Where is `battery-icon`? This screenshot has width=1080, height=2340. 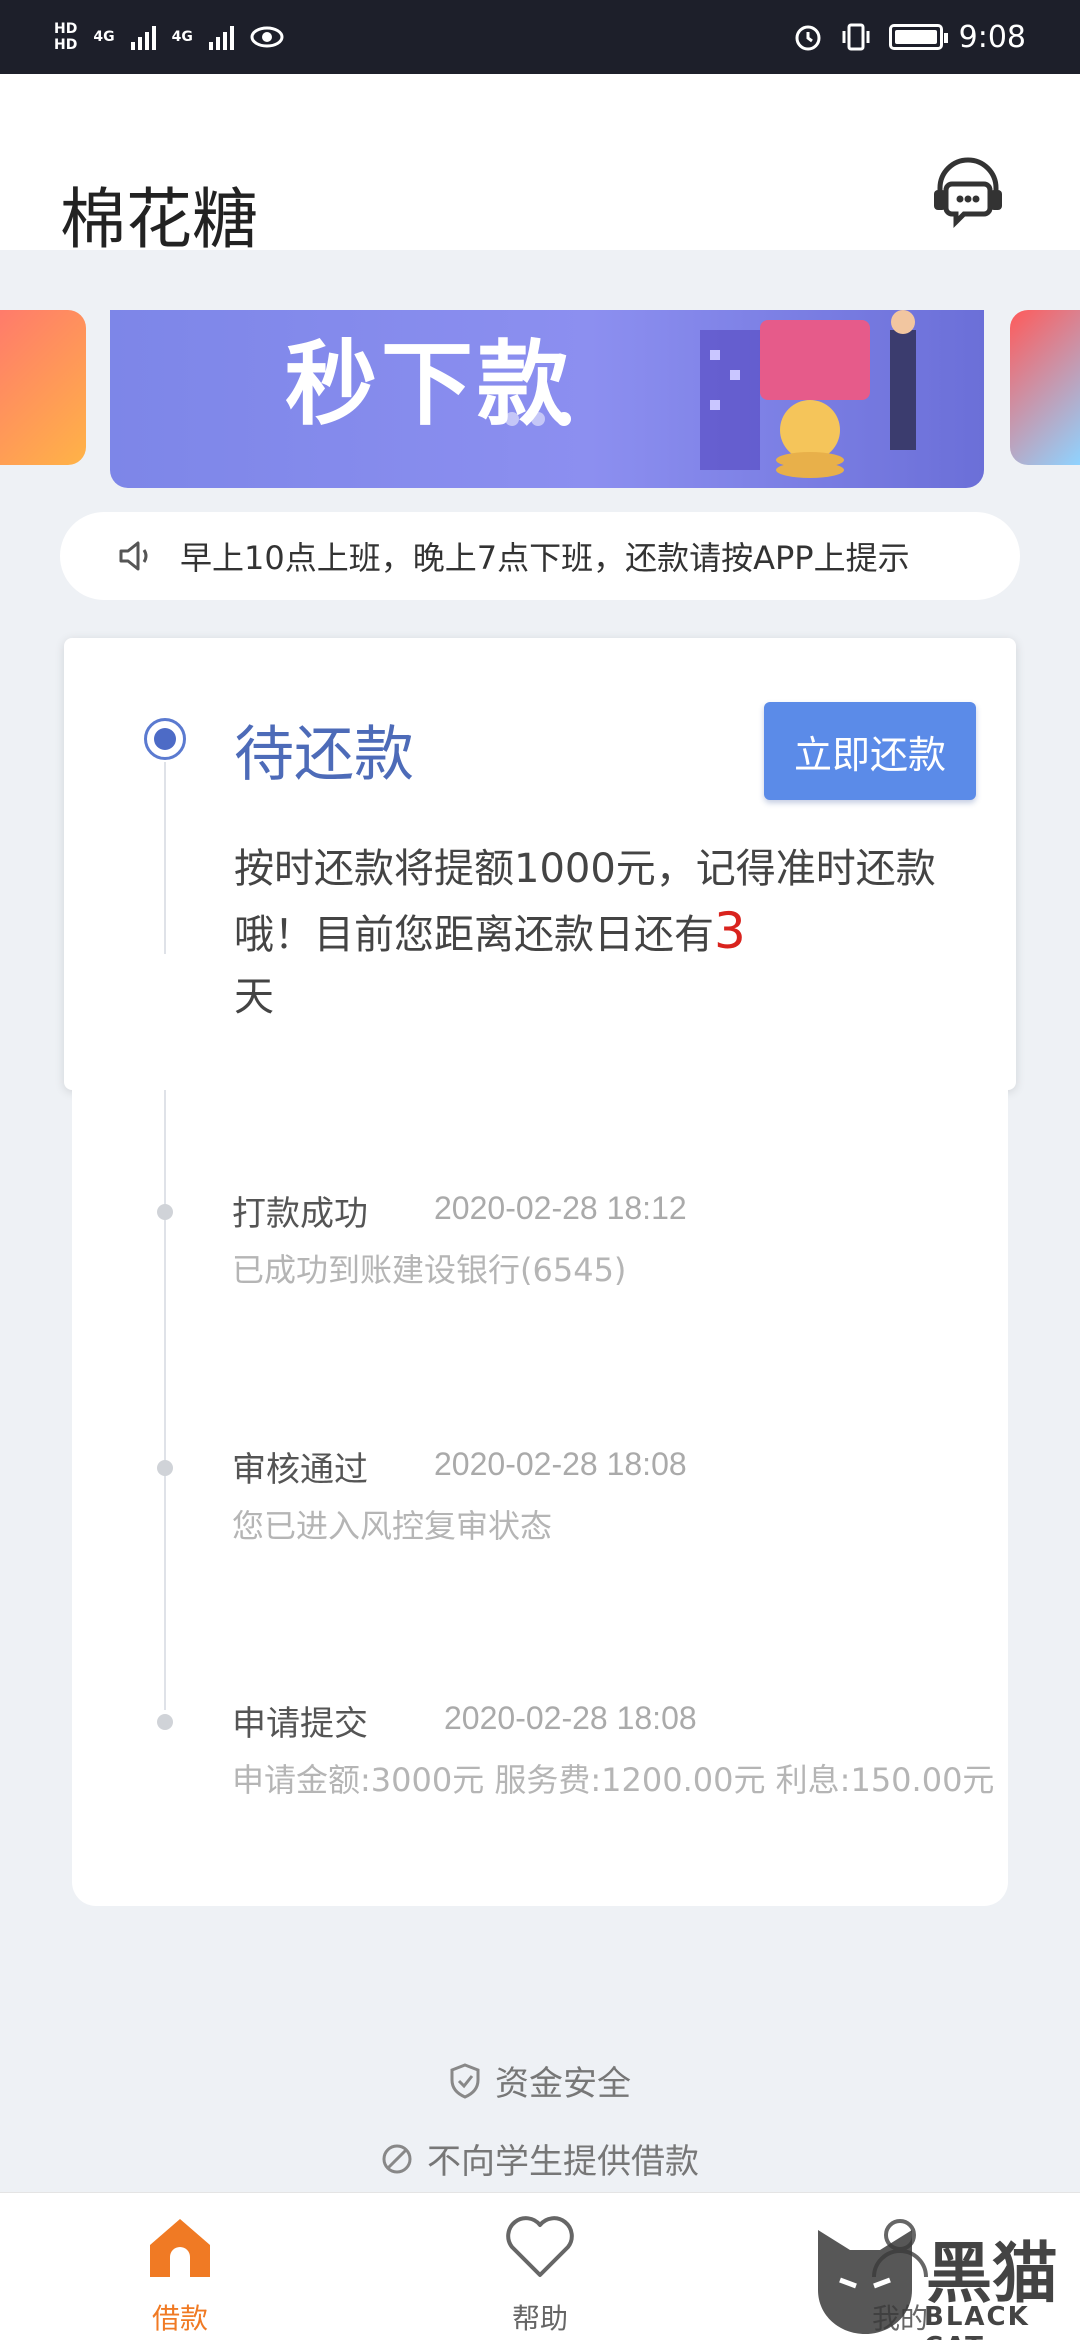
battery-icon is located at coordinates (918, 37).